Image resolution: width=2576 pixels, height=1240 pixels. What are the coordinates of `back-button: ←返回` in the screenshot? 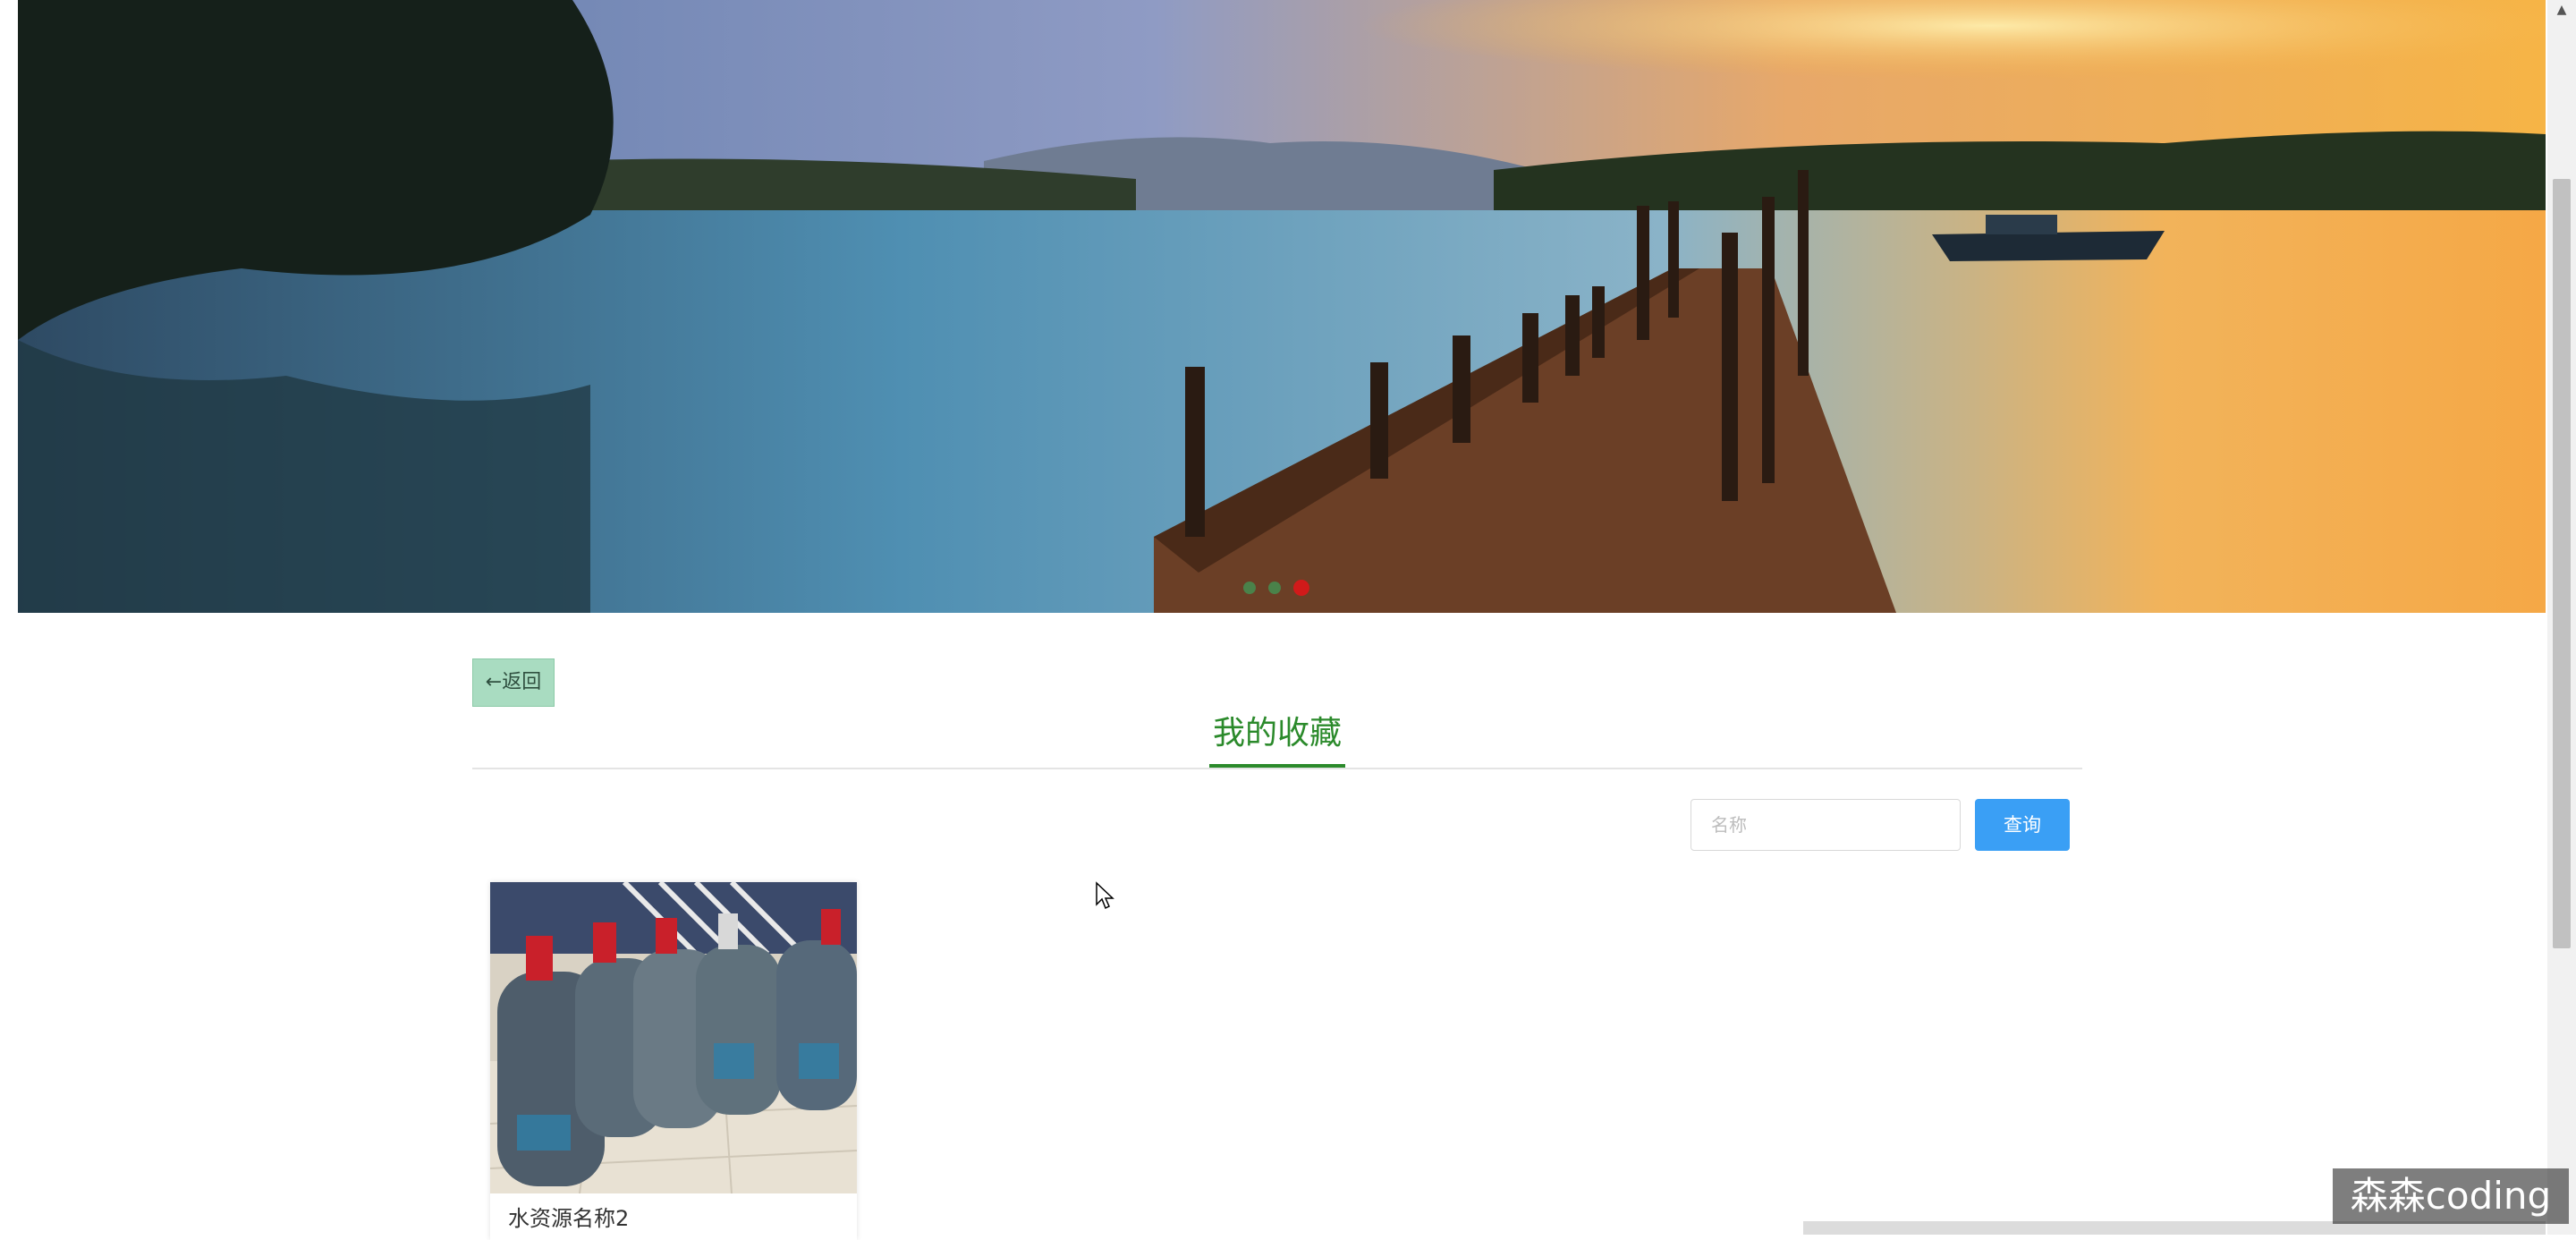 It's located at (513, 682).